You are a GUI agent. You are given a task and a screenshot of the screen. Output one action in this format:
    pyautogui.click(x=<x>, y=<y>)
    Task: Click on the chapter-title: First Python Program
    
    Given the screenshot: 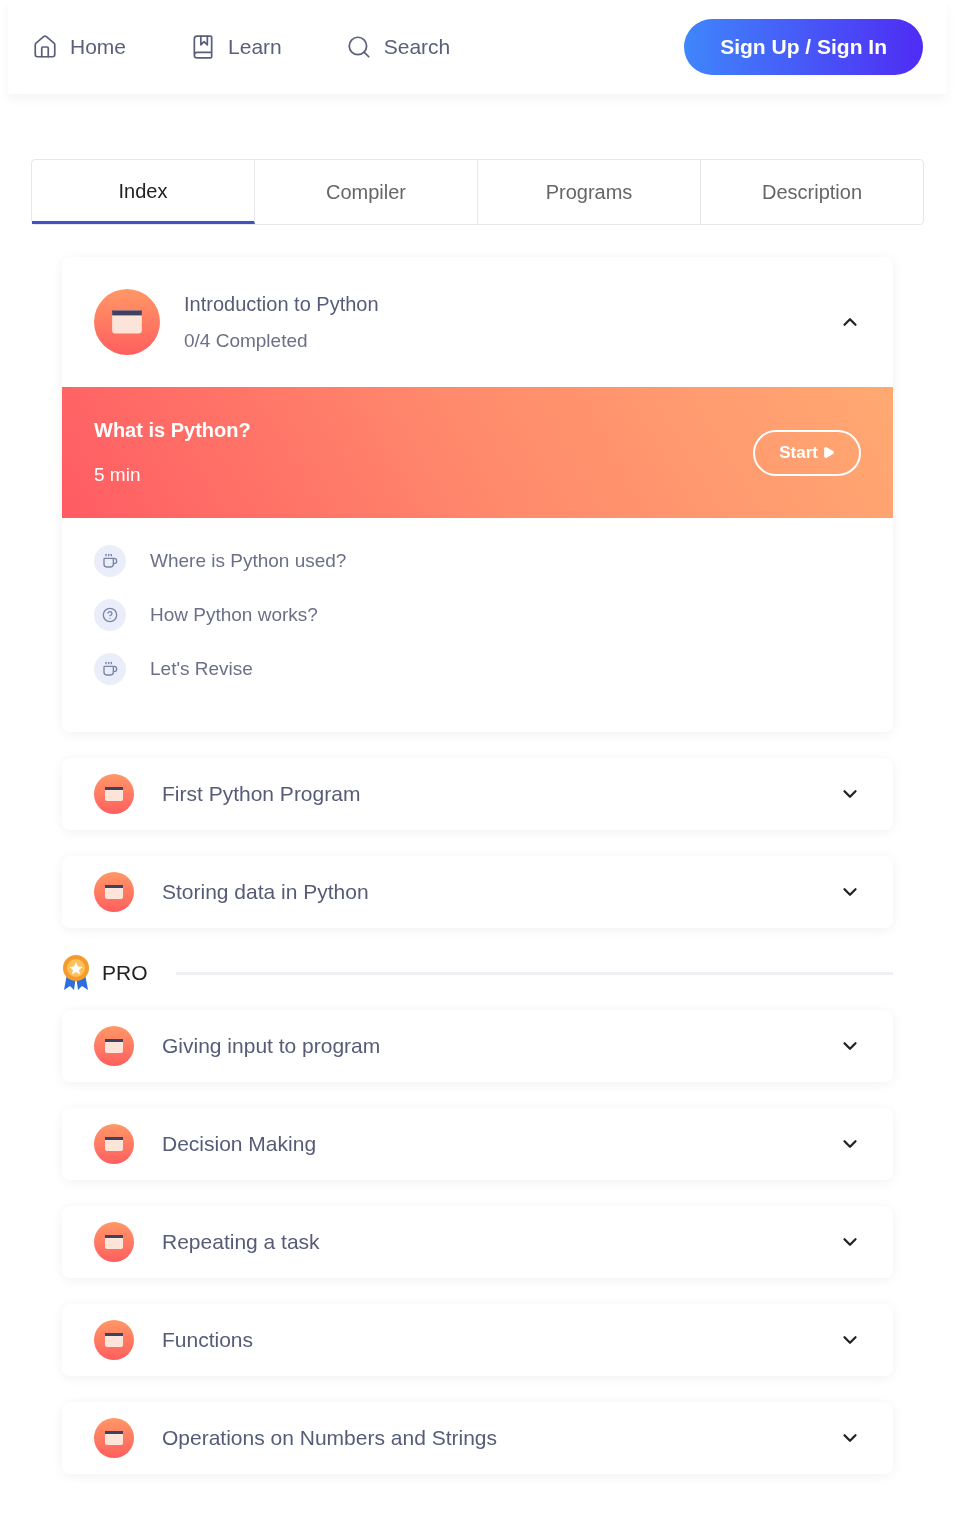 What is the action you would take?
    pyautogui.click(x=262, y=794)
    